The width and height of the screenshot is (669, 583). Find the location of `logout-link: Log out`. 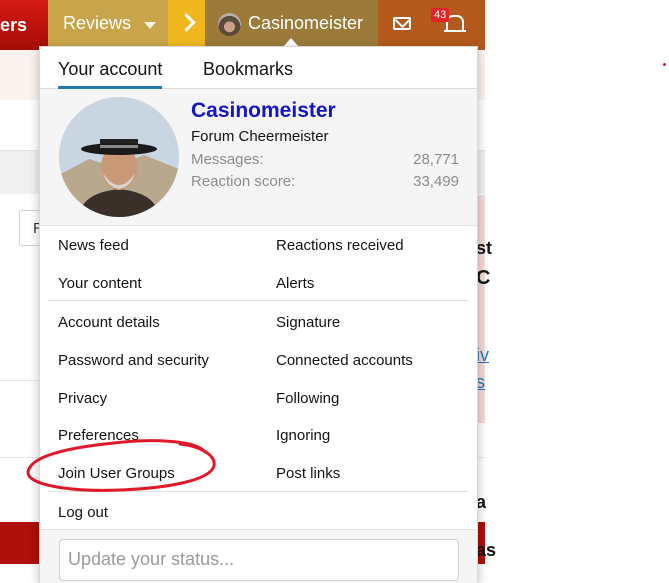

logout-link: Log out is located at coordinates (83, 512).